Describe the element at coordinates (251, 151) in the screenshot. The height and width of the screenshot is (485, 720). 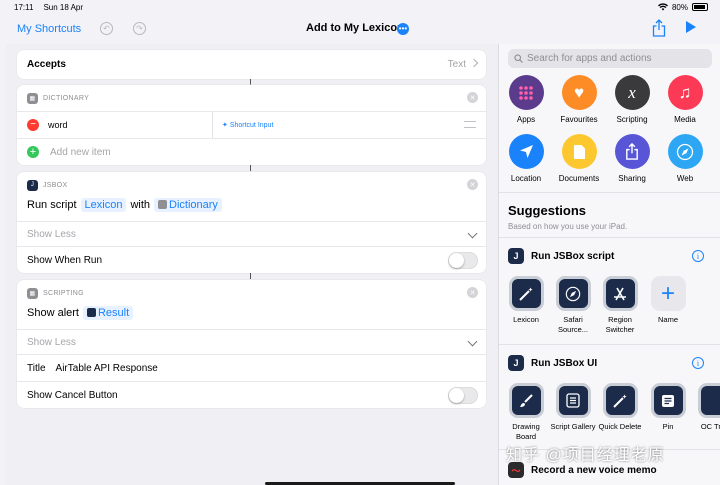
I see `add-item-row: + Add new item` at that location.